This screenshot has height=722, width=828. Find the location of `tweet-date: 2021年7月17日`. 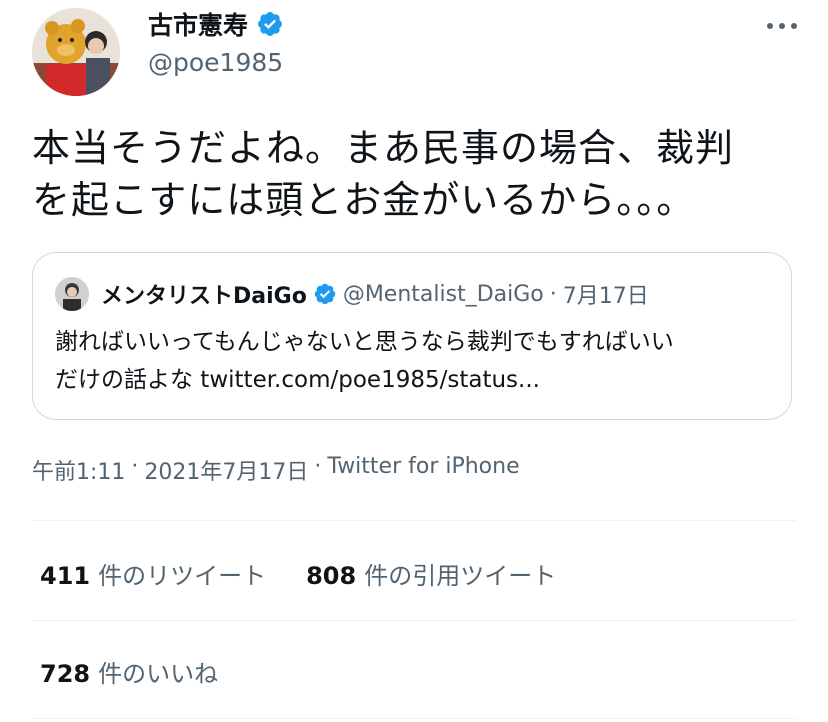

tweet-date: 2021年7月17日 is located at coordinates (226, 470).